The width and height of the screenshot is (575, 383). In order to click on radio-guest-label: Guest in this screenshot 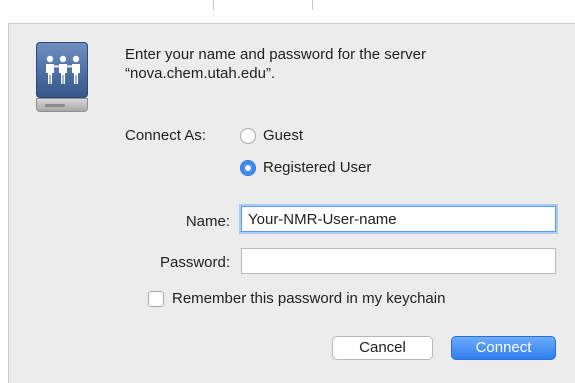, I will do `click(283, 135)`.